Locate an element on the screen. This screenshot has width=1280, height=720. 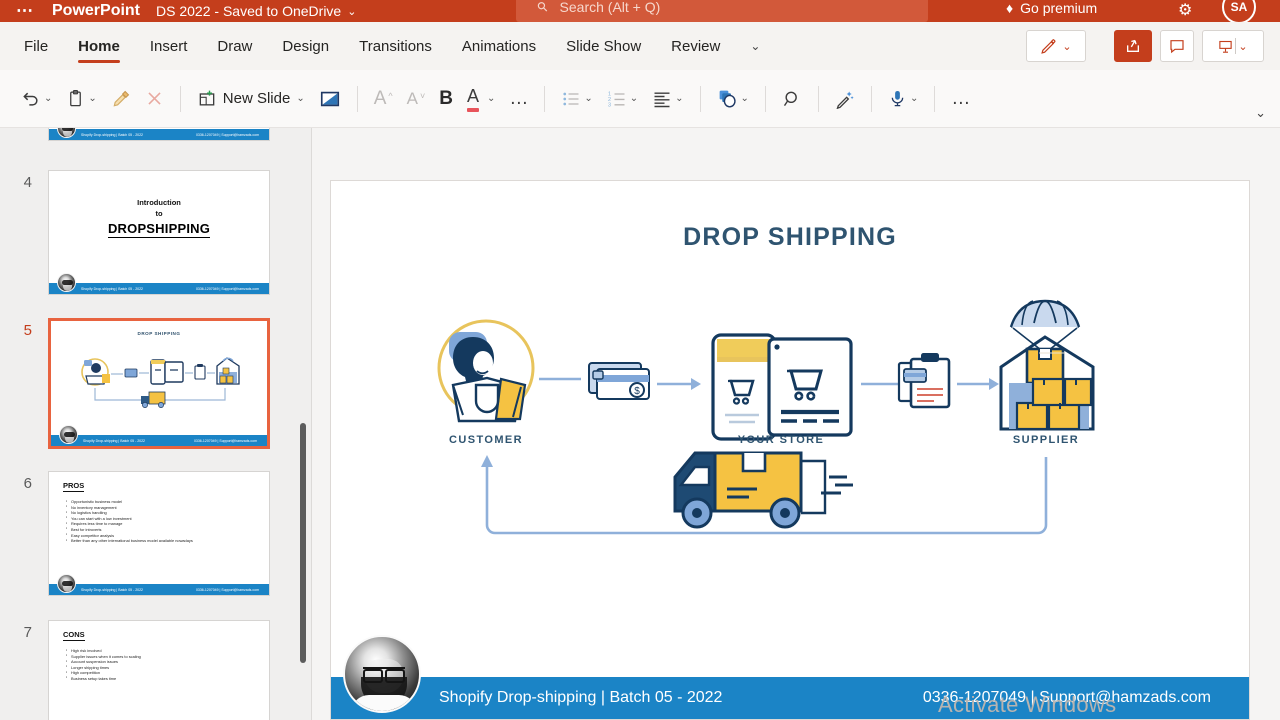
app-launcher-icon: ⋯ is located at coordinates (25, 10).